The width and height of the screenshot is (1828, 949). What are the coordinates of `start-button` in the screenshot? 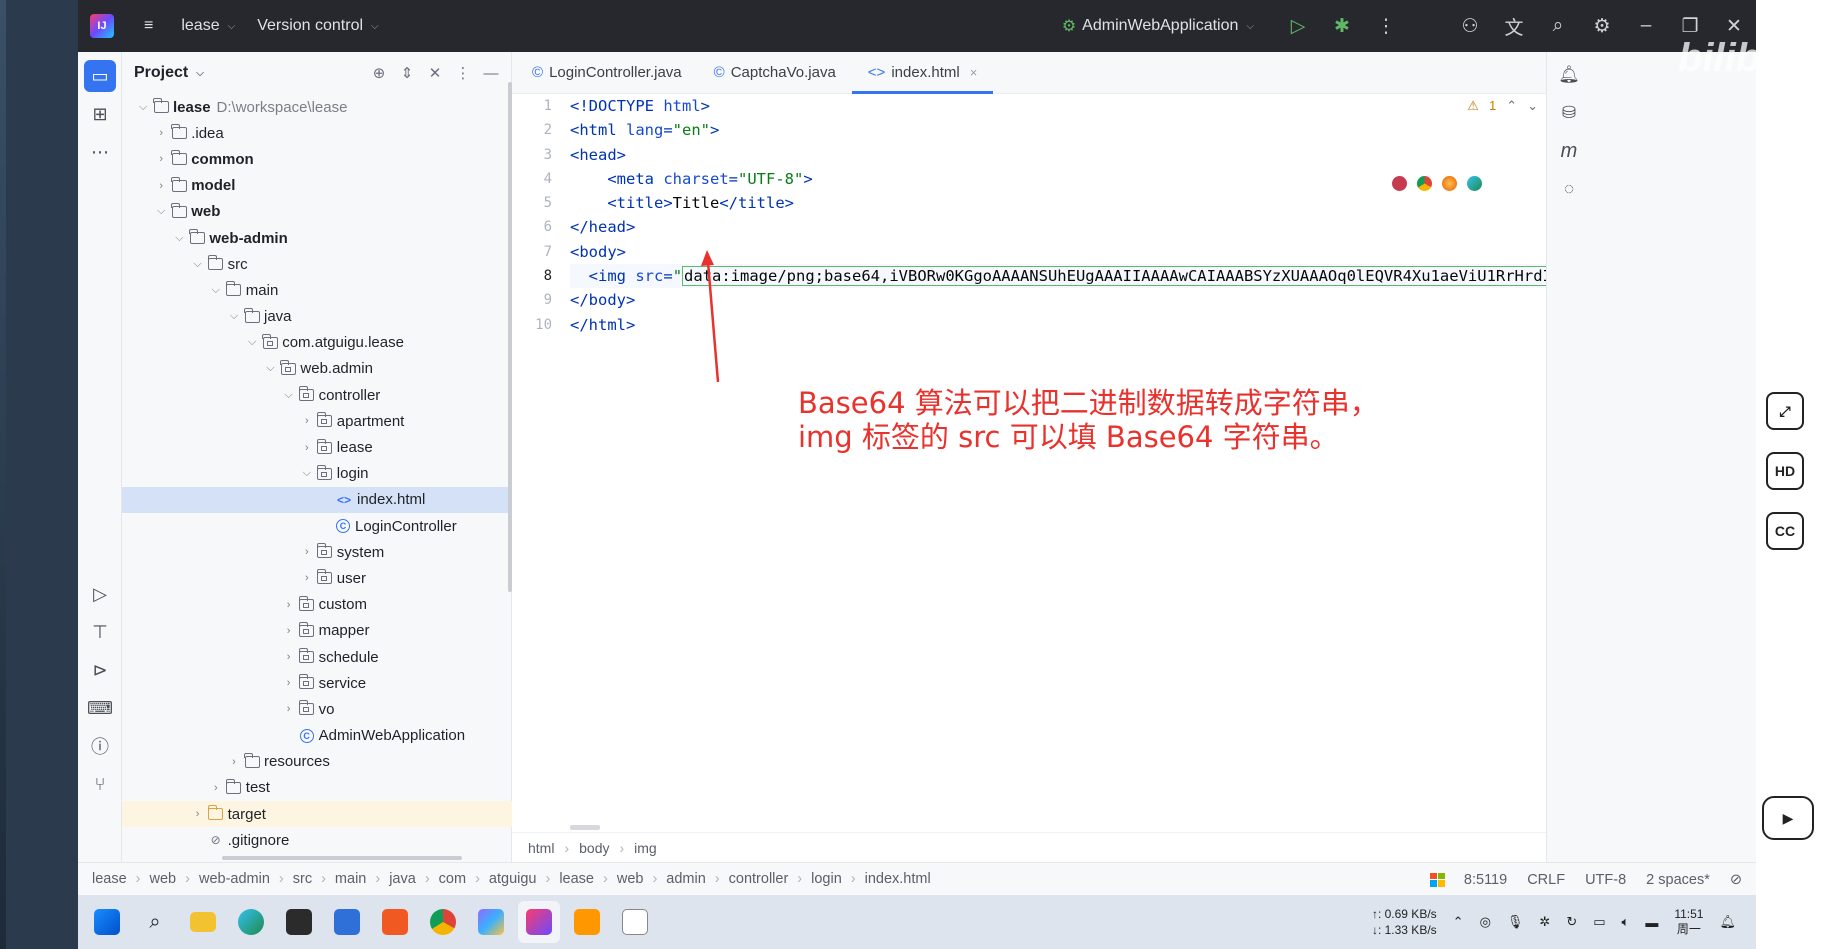 It's located at (107, 922).